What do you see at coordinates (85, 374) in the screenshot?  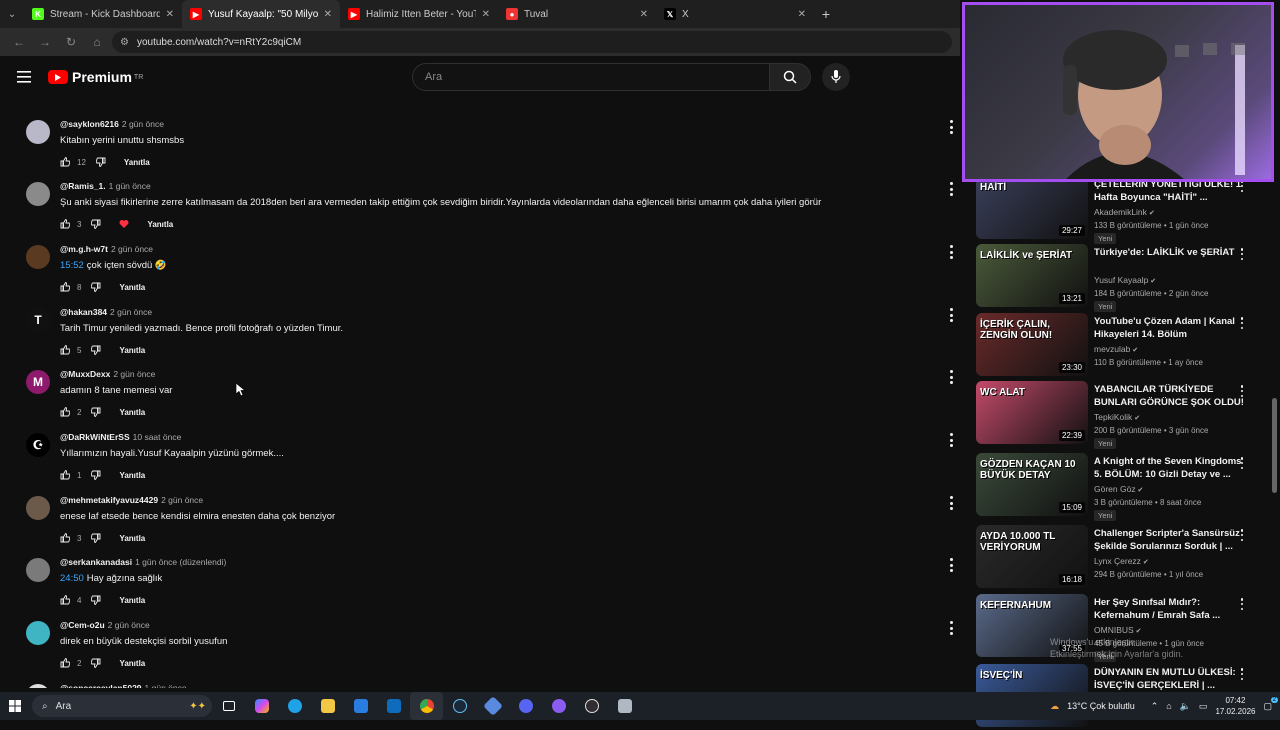 I see `comment-author: @MuxxDexx` at bounding box center [85, 374].